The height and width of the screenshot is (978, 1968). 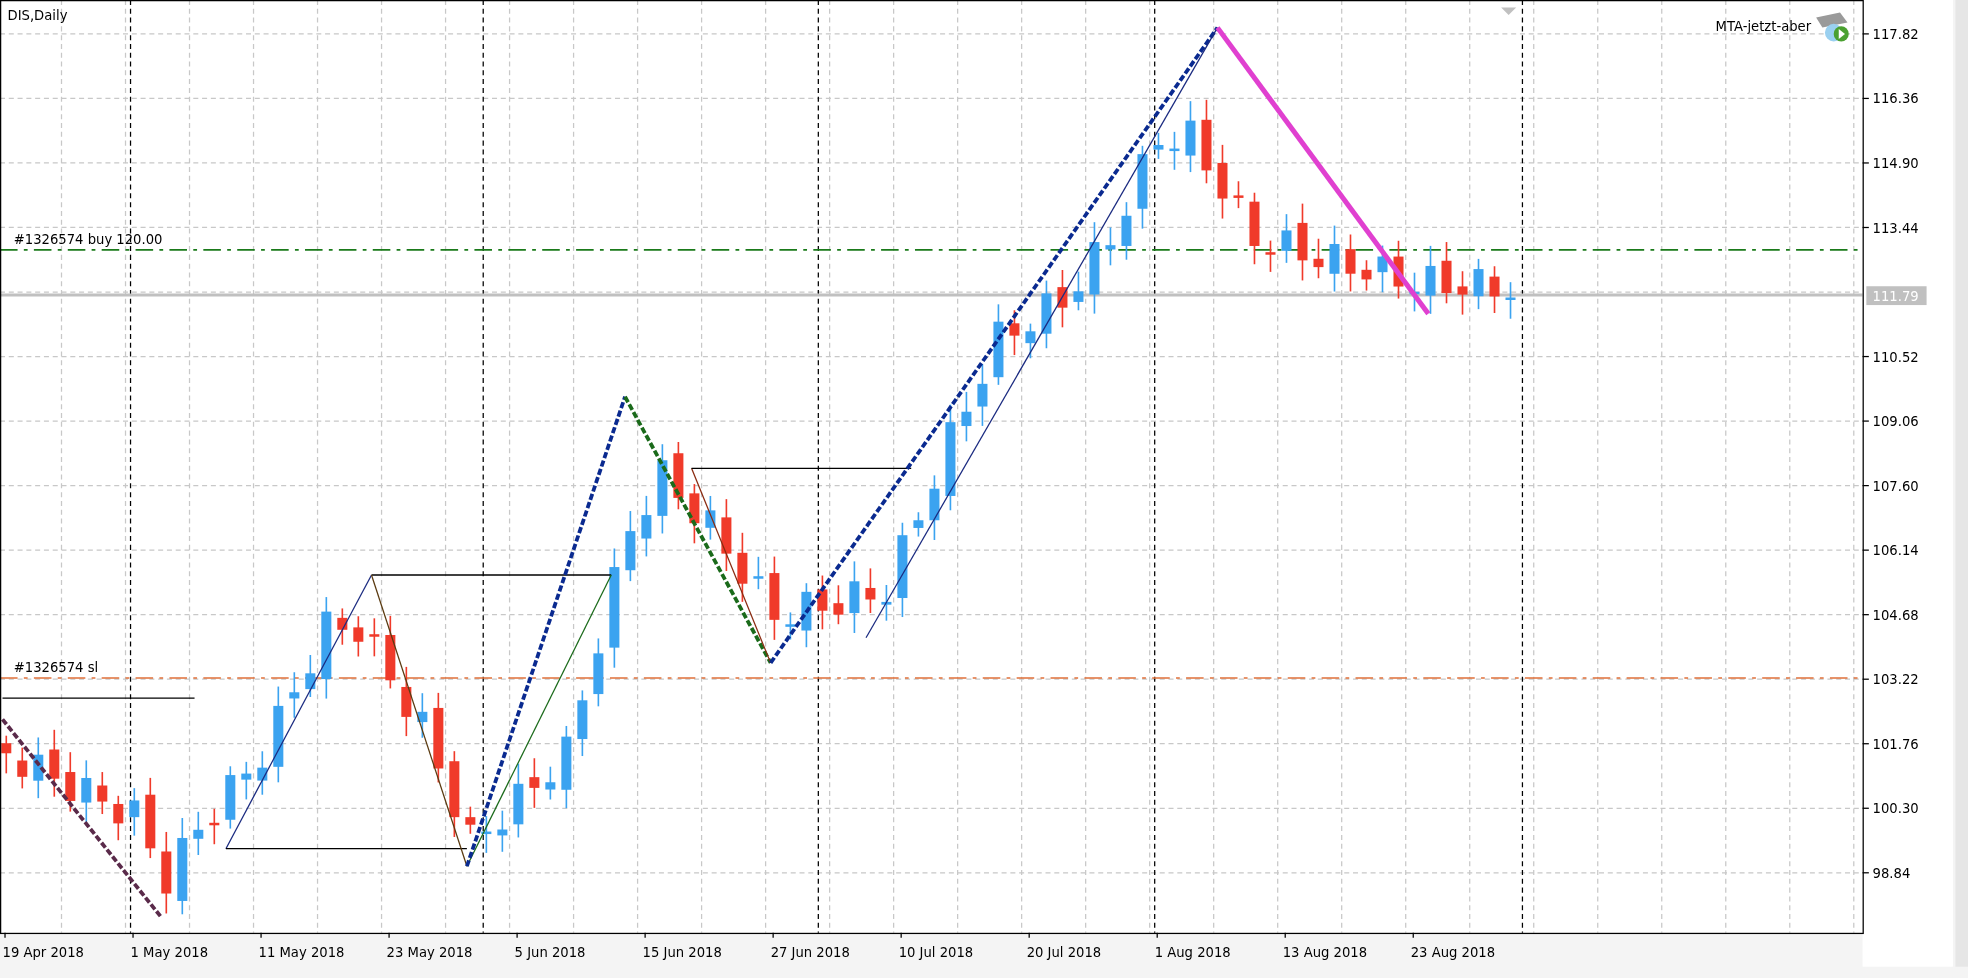 What do you see at coordinates (1895, 680) in the screenshot?
I see `price-label: 103.22` at bounding box center [1895, 680].